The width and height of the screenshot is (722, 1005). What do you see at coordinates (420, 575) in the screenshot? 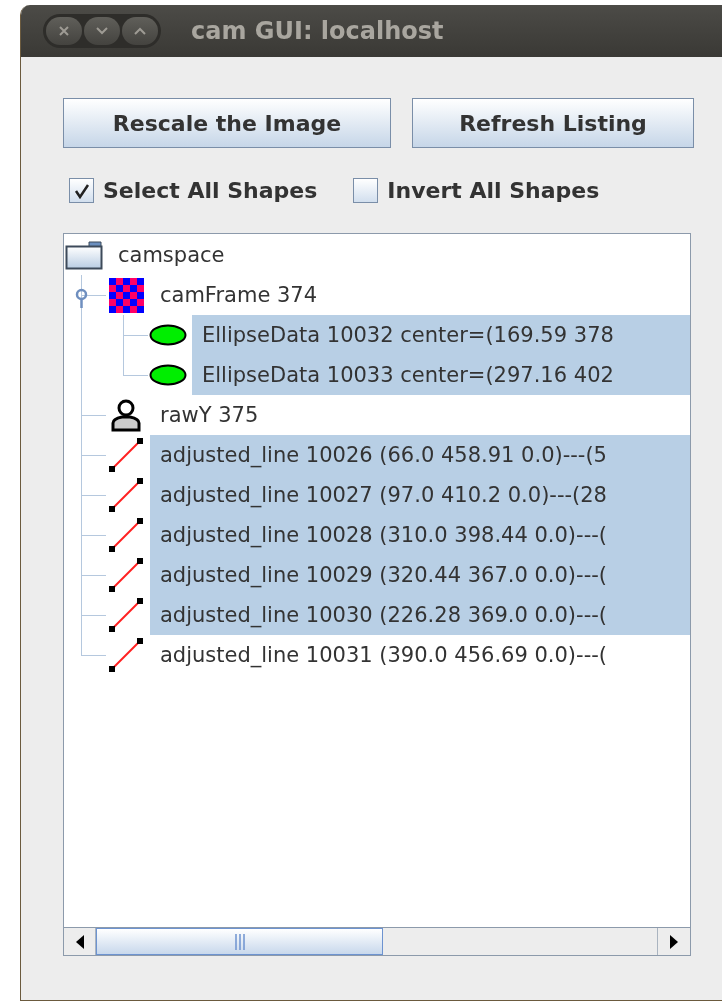
I see `tree-item: adjusted_line 10029 (320.44 367.0 0.0)---(` at bounding box center [420, 575].